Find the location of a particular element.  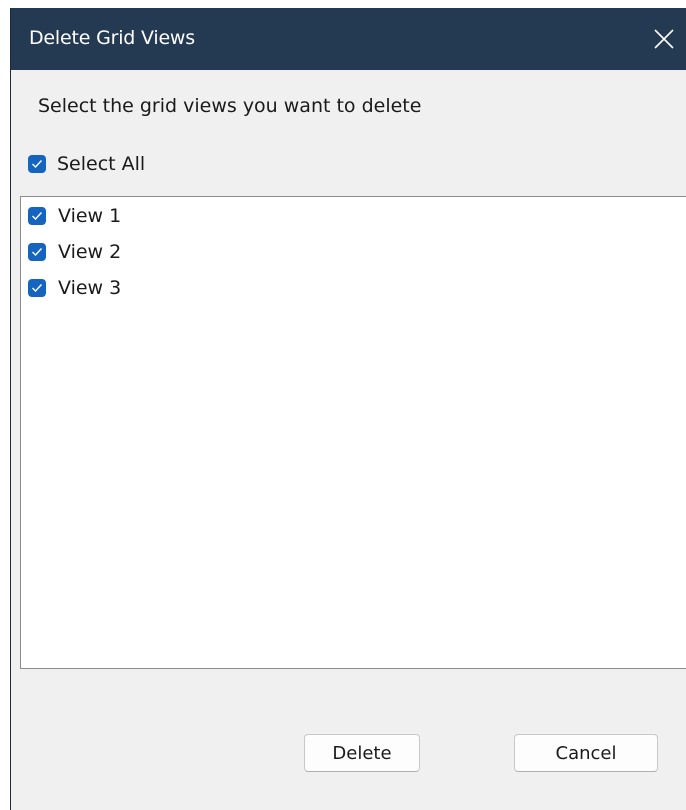

close-button is located at coordinates (663, 39).